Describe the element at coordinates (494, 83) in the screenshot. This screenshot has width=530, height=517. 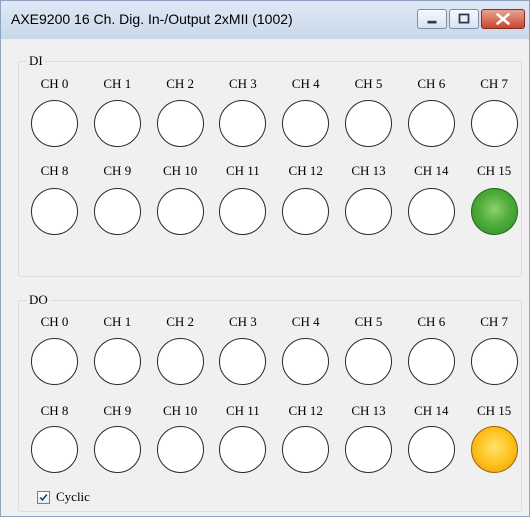
I see `di-channel-label: CH 7` at that location.